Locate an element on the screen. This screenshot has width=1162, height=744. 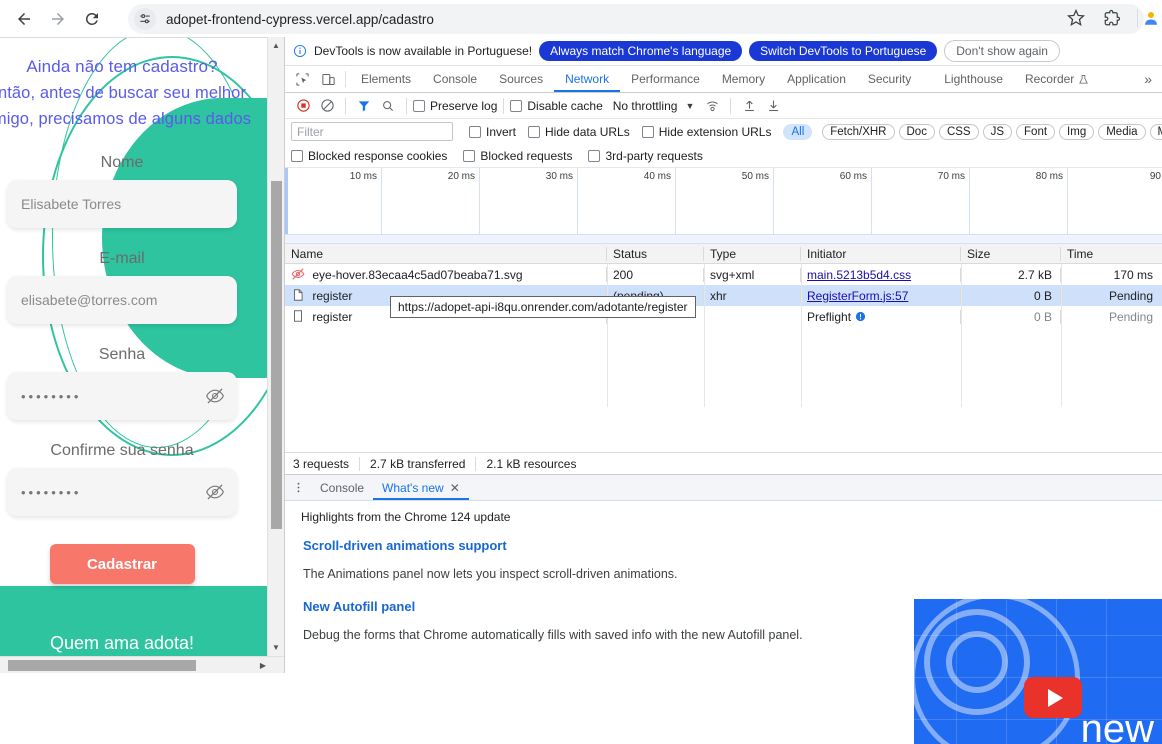
hide-data-urls-checkbox: Hide data URLs is located at coordinates (579, 132).